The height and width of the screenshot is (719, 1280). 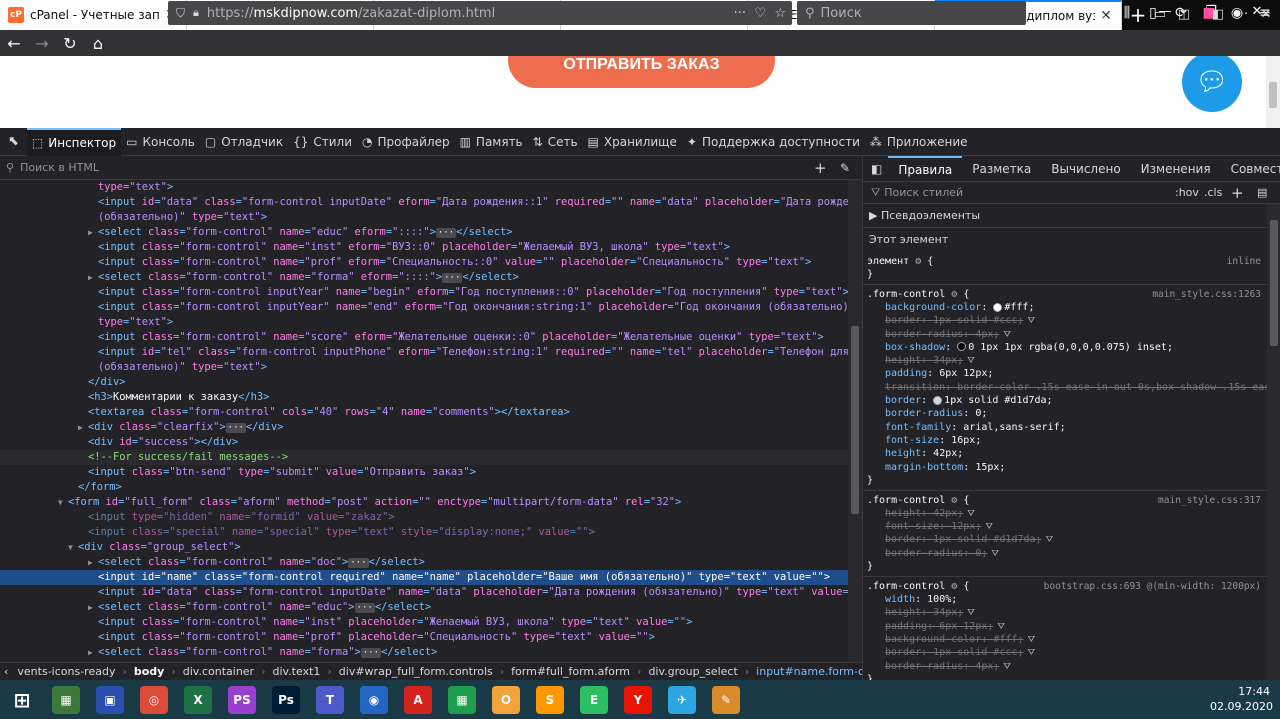 What do you see at coordinates (912, 440) in the screenshot?
I see `property-name: font-size` at bounding box center [912, 440].